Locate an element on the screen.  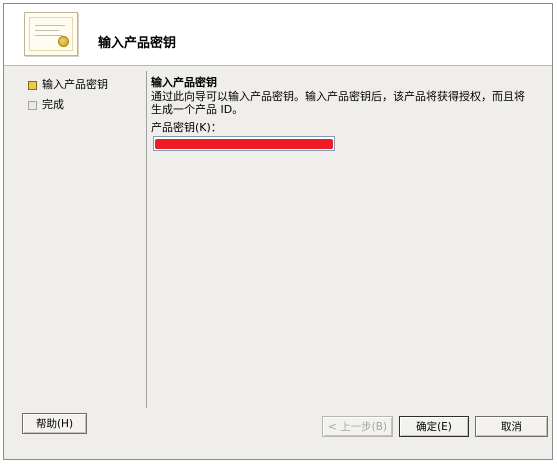
ok-button: 确定(E) is located at coordinates (434, 426).